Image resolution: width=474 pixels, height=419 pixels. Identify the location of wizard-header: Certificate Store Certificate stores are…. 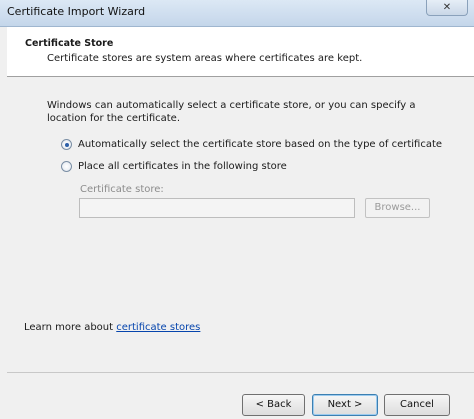
(240, 52).